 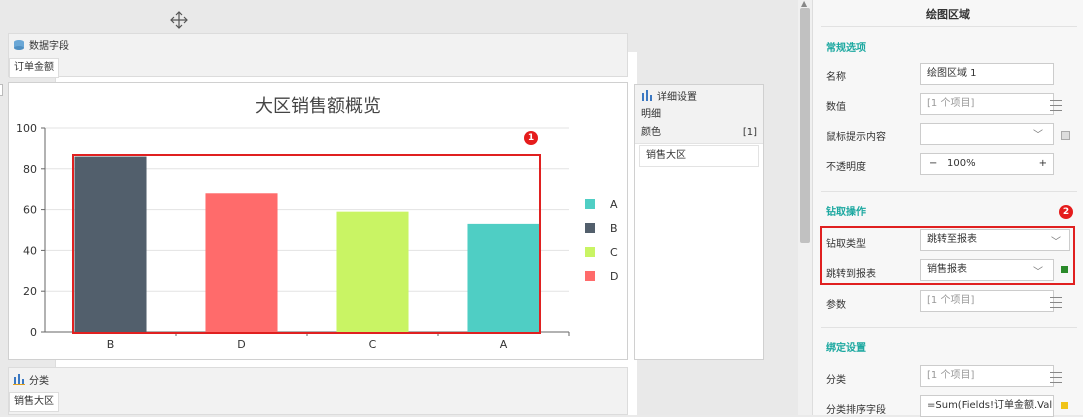 I want to click on y-tick-label: 20, so click(x=30, y=291).